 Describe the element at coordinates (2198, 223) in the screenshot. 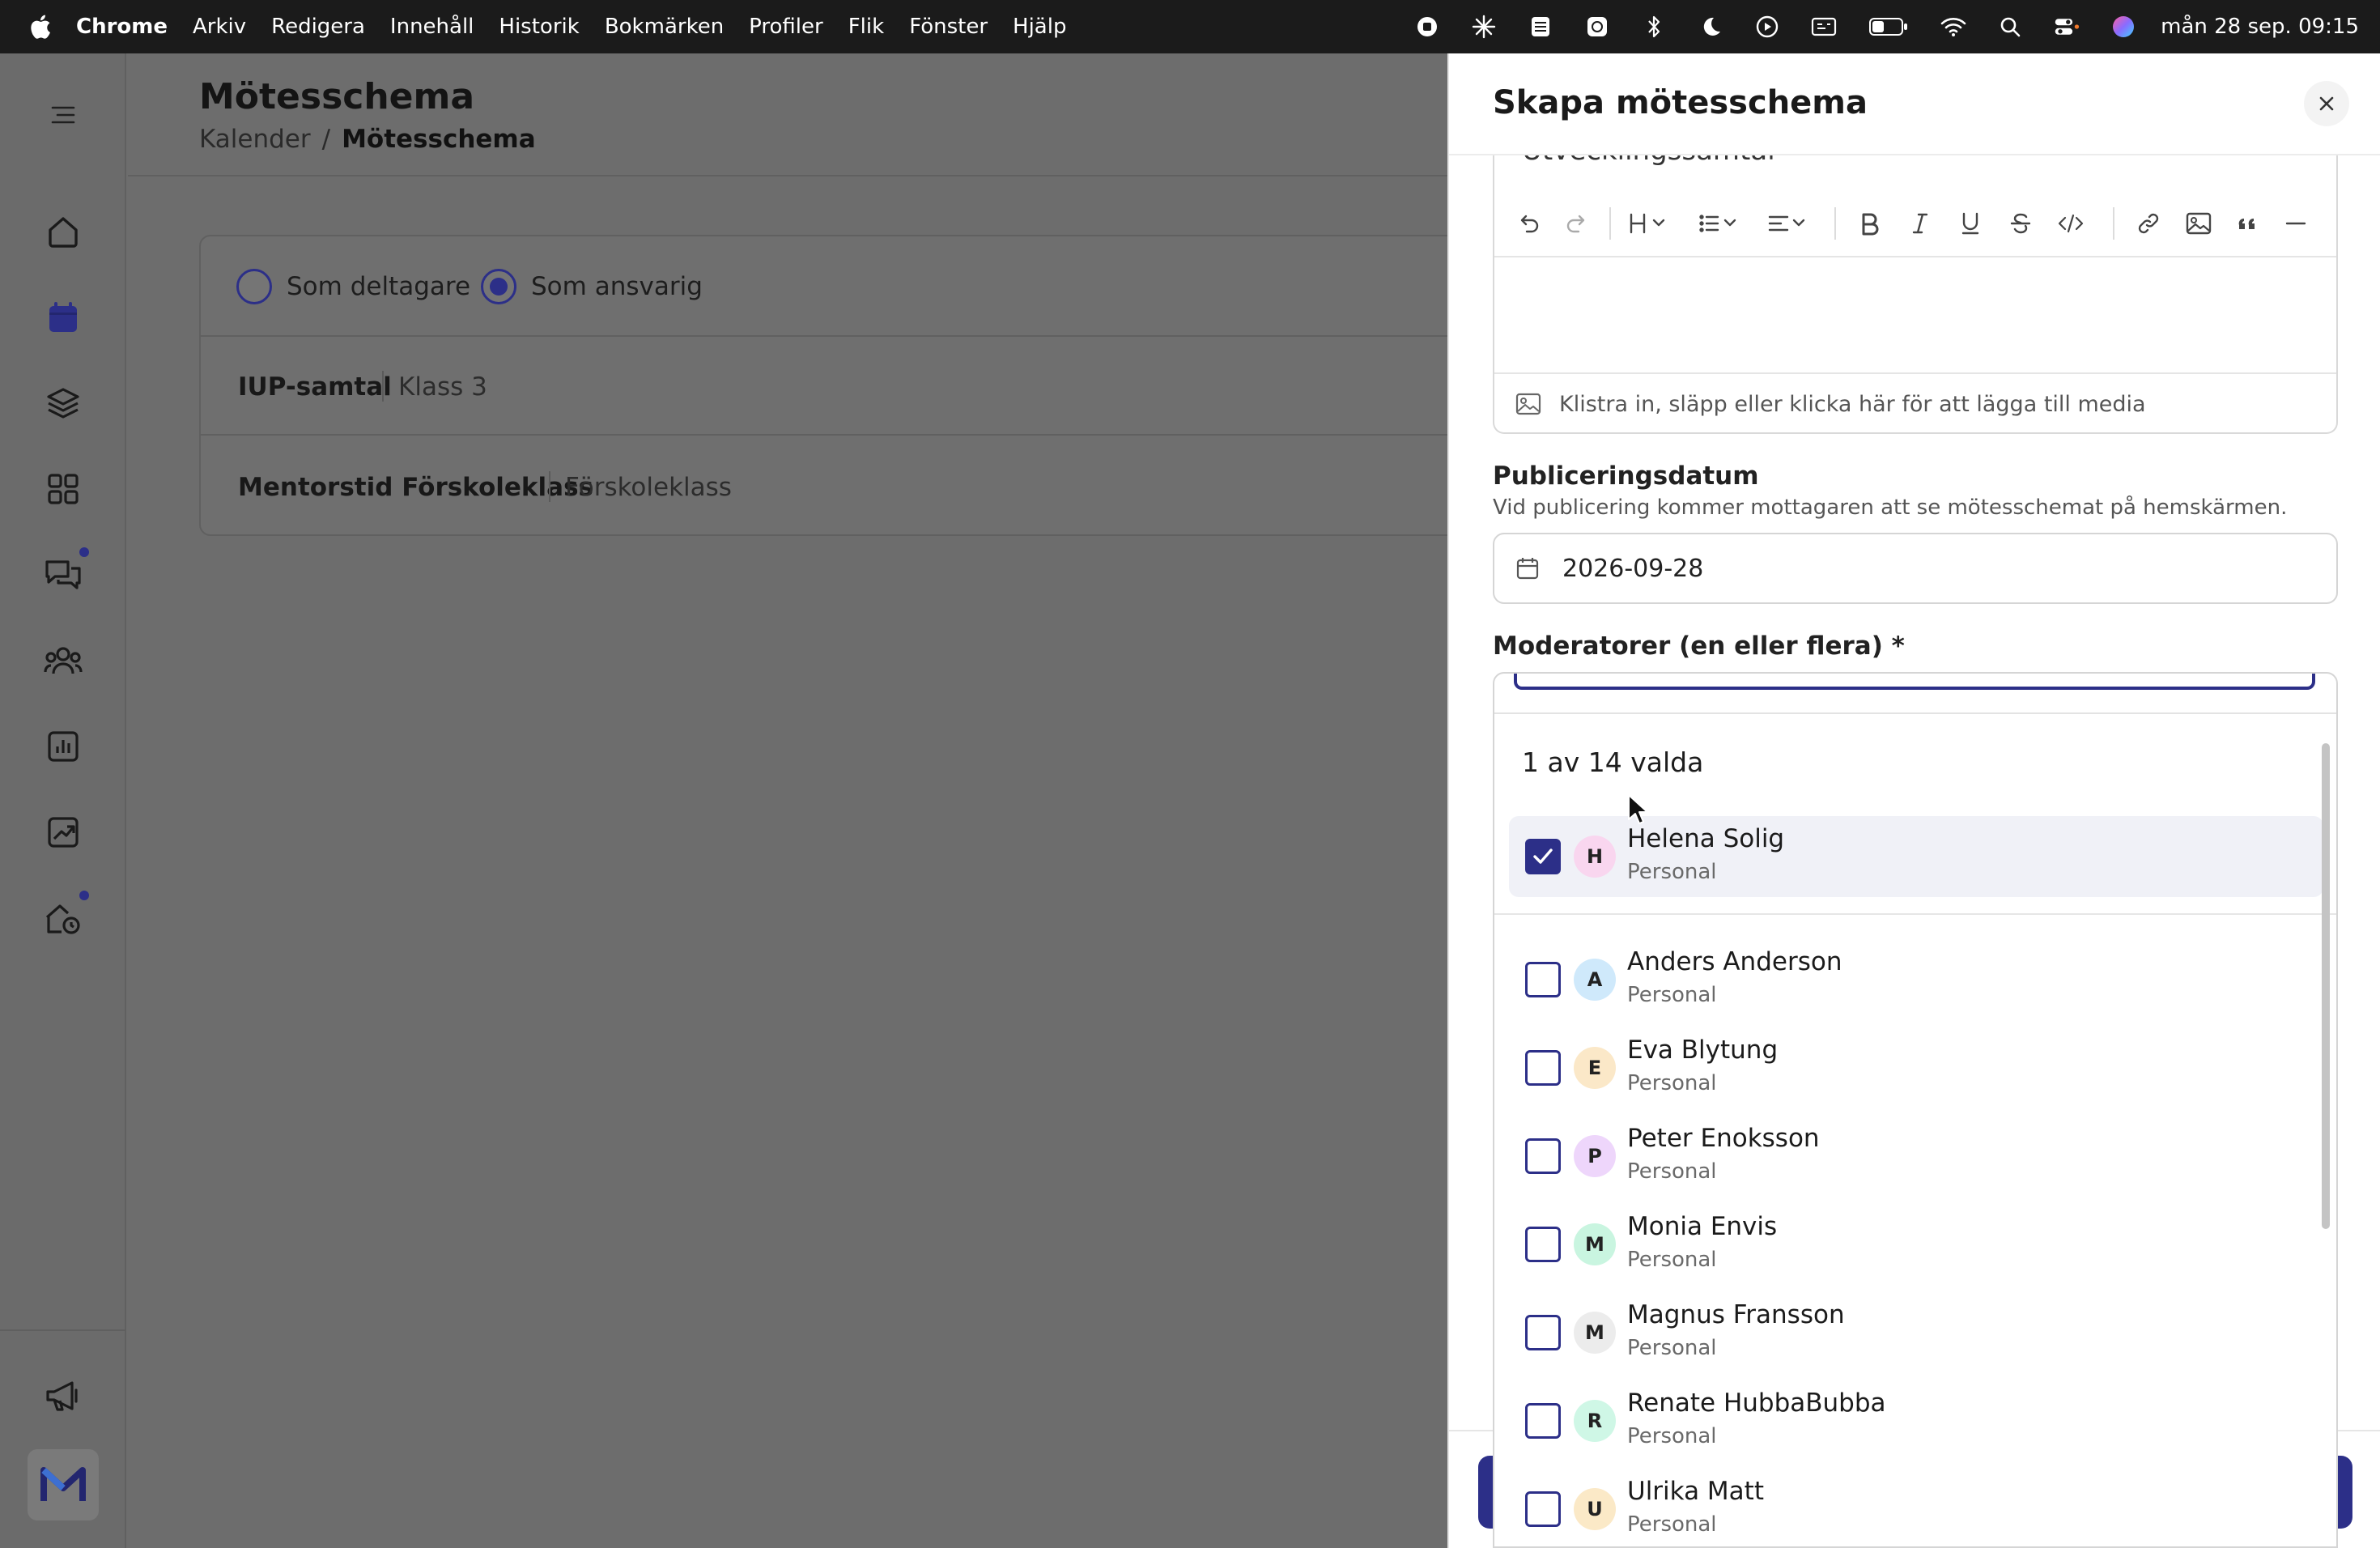

I see `image-icon` at that location.